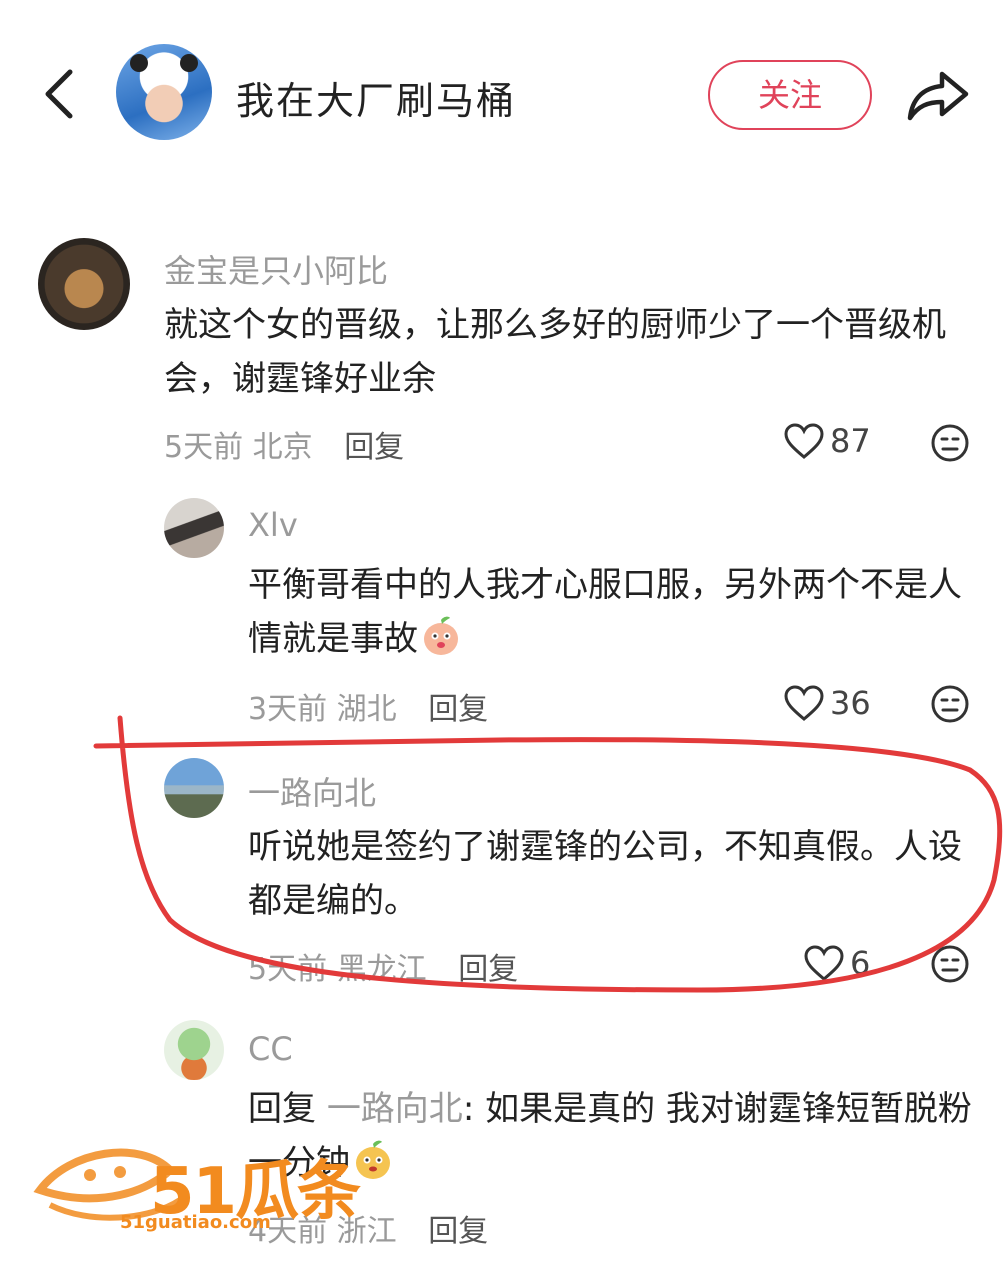  Describe the element at coordinates (381, 969) in the screenshot. I see `comment-location: 黑龙江` at that location.